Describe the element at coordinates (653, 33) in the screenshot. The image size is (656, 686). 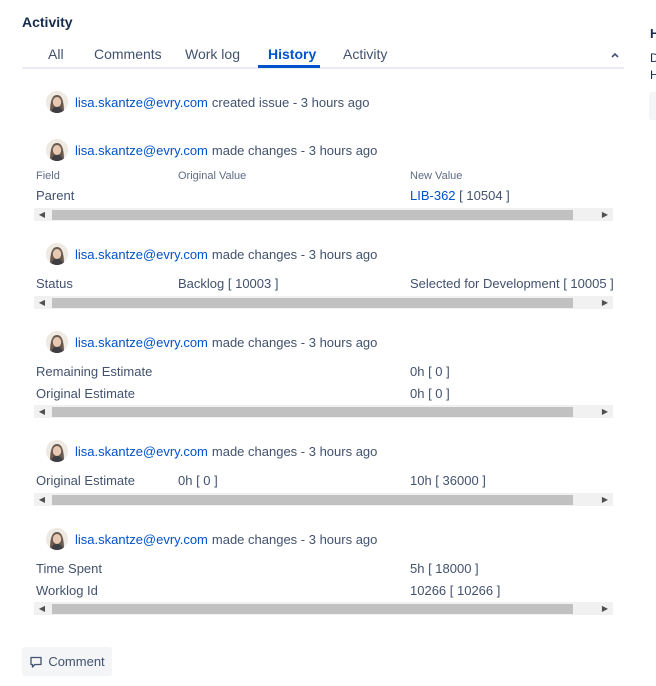
I see `right-sidebar-heading: H` at that location.